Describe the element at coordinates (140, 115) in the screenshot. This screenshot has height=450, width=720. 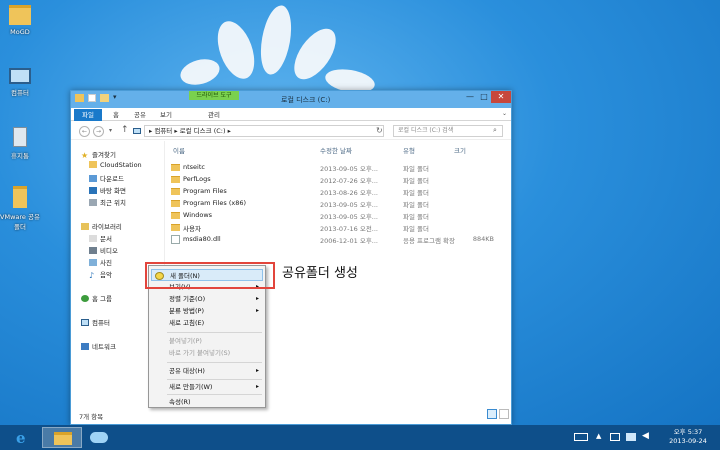
I see `tab-share: 공유` at that location.